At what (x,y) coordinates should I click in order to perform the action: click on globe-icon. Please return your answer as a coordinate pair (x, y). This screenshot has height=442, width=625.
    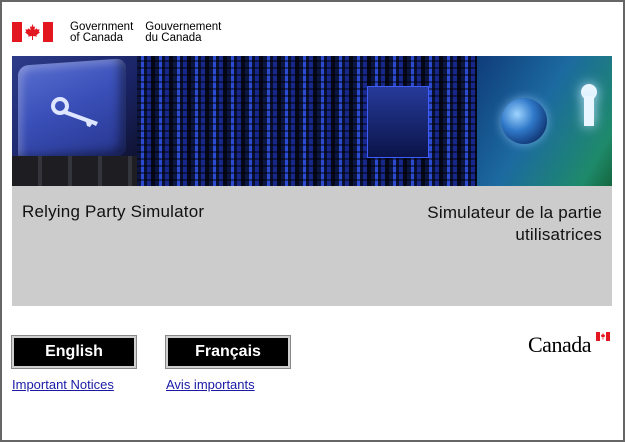
    Looking at the image, I should click on (524, 121).